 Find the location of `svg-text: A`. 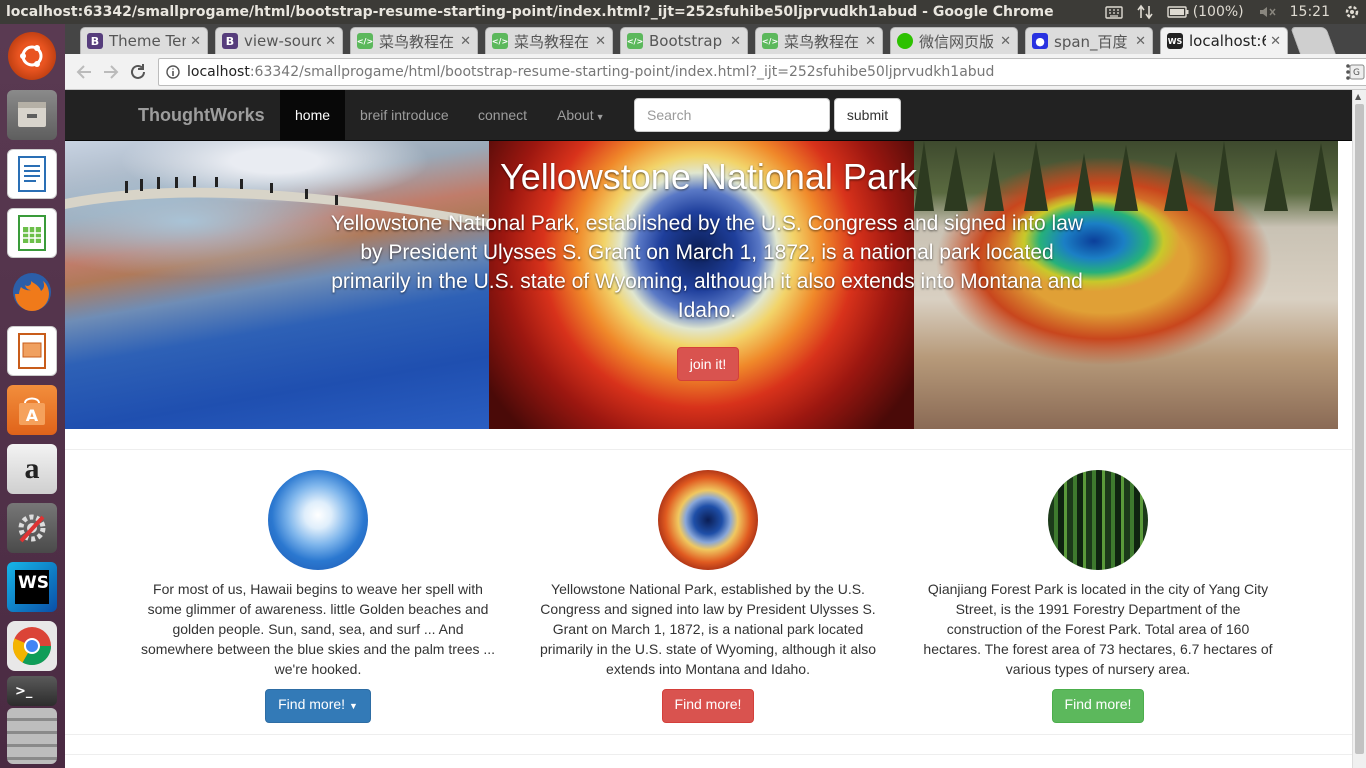

svg-text: A is located at coordinates (32, 415).